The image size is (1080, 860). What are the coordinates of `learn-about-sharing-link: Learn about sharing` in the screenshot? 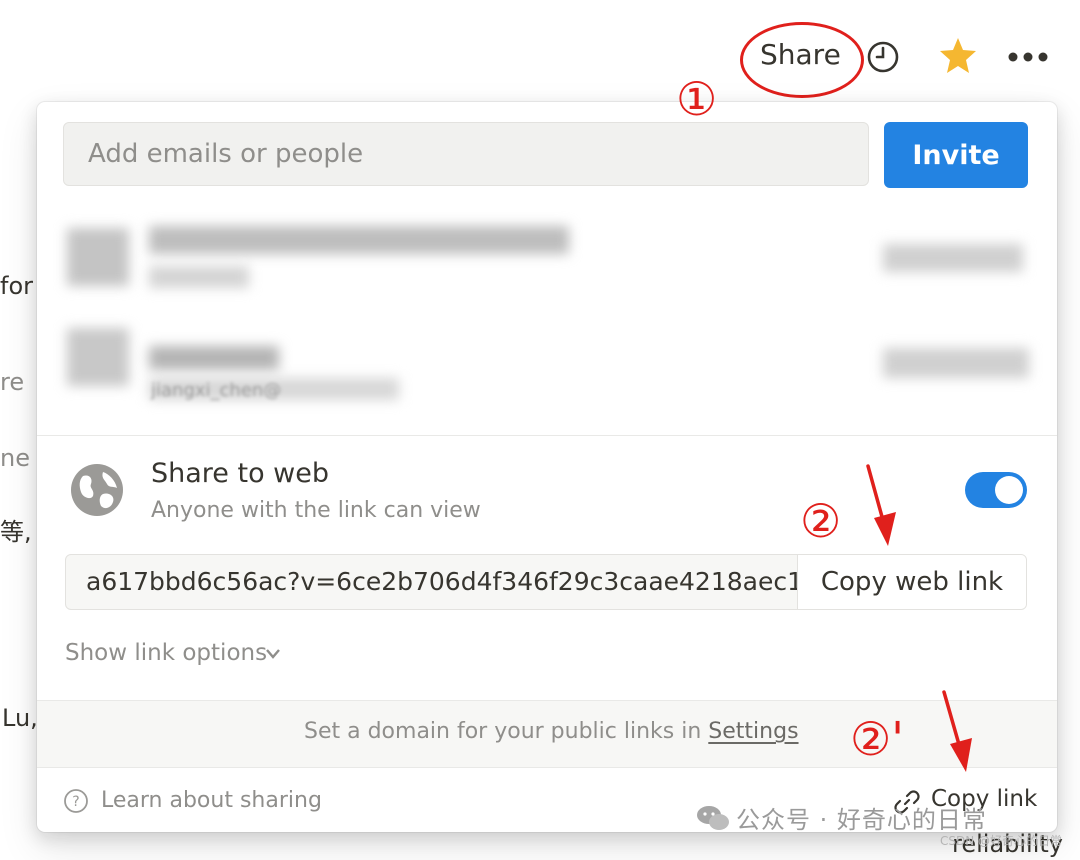 It's located at (211, 800).